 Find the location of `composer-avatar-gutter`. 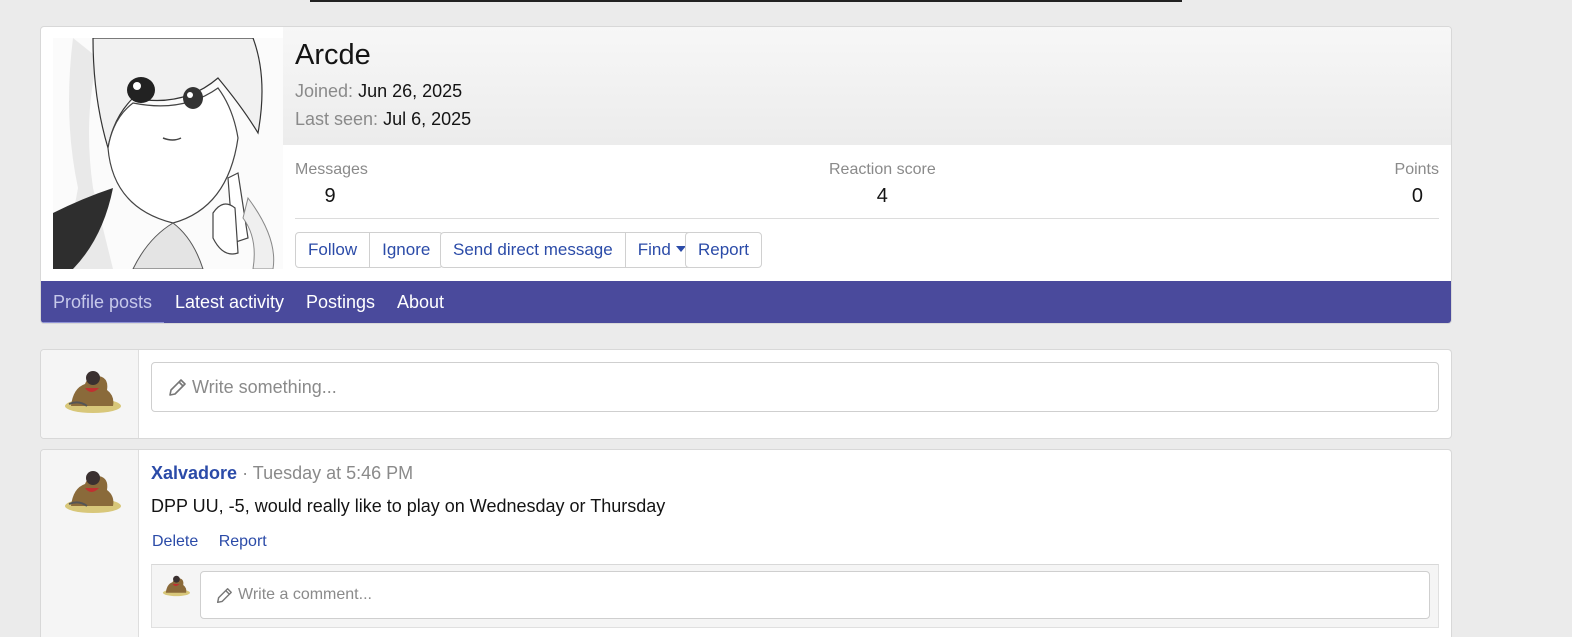

composer-avatar-gutter is located at coordinates (90, 394).